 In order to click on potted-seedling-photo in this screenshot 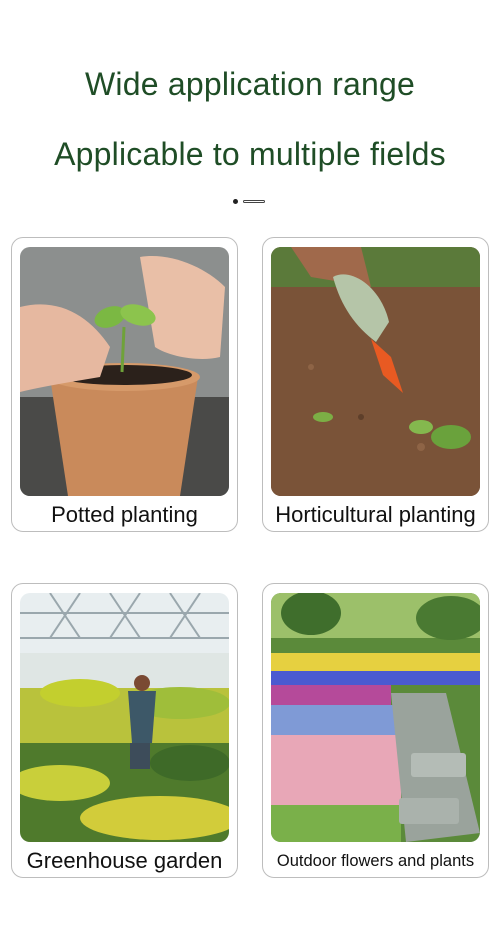, I will do `click(124, 371)`.